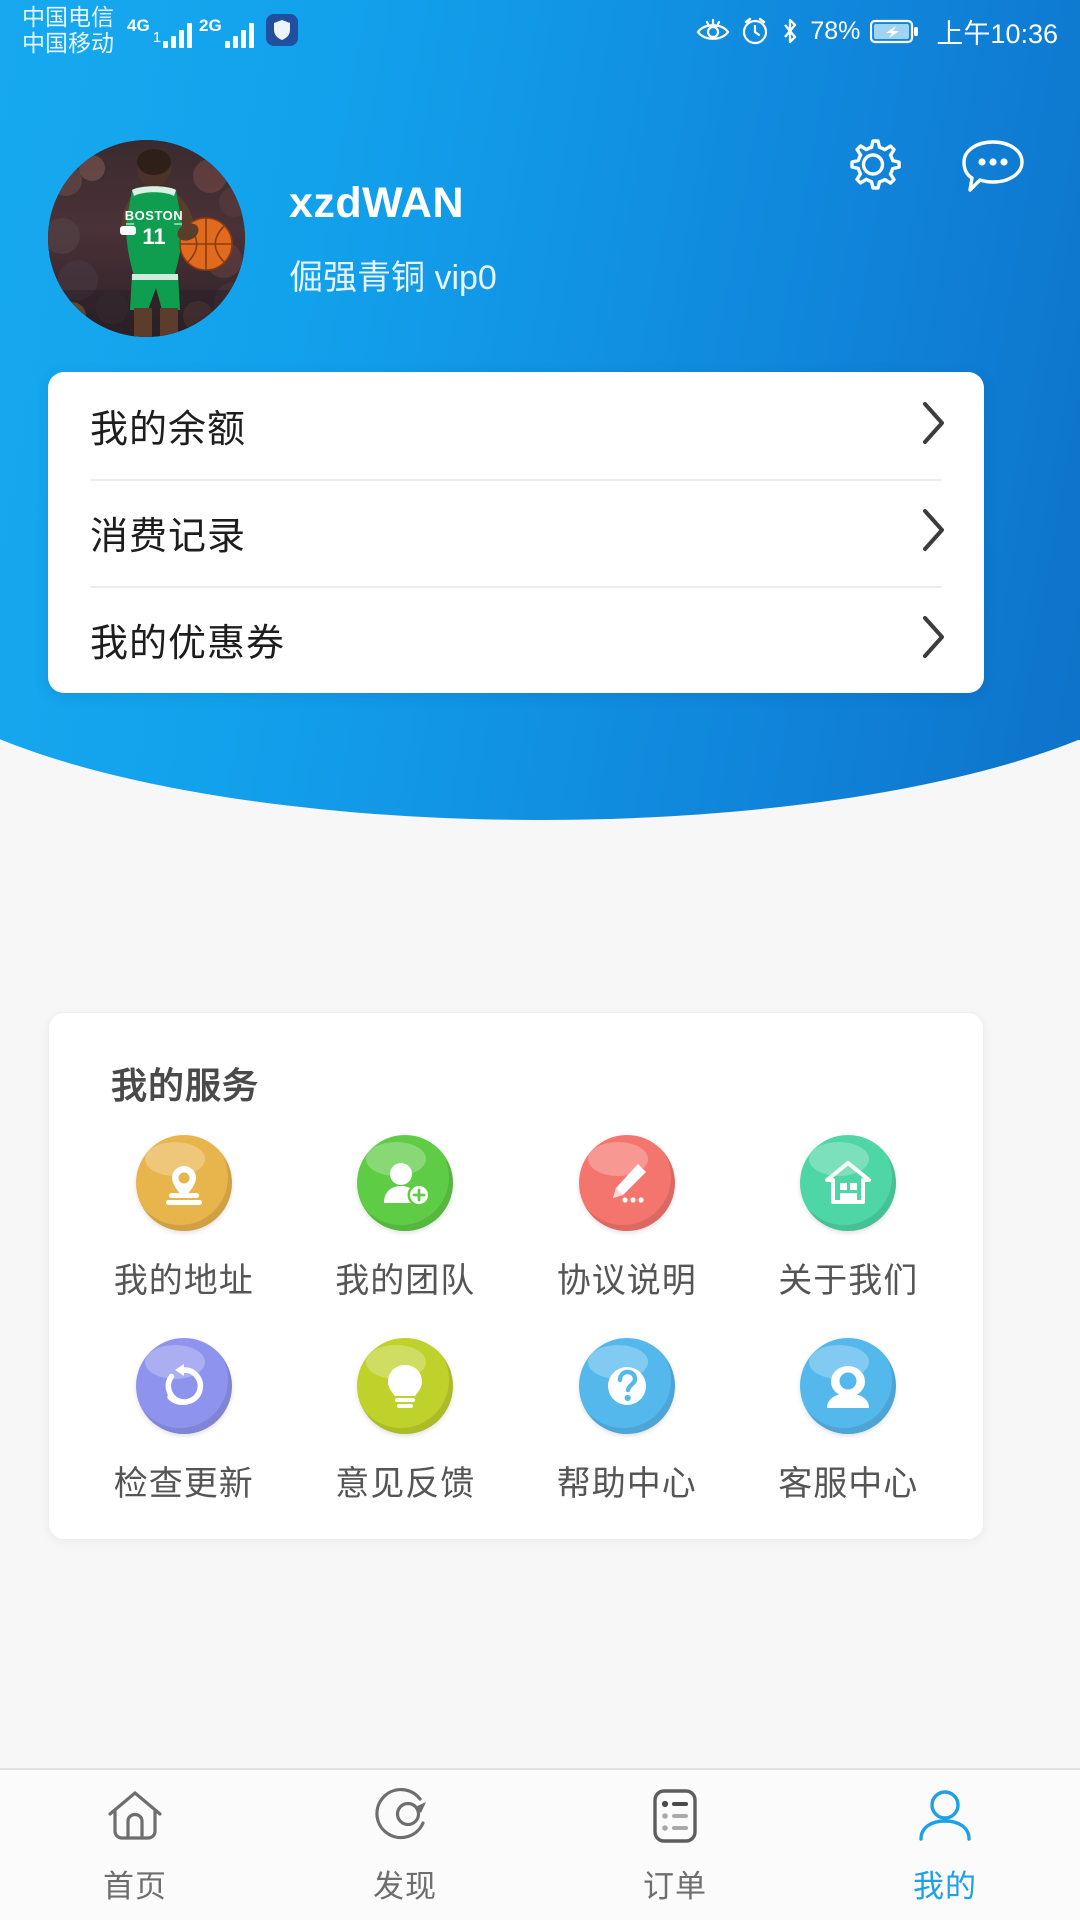  I want to click on add-person-icon, so click(405, 1183).